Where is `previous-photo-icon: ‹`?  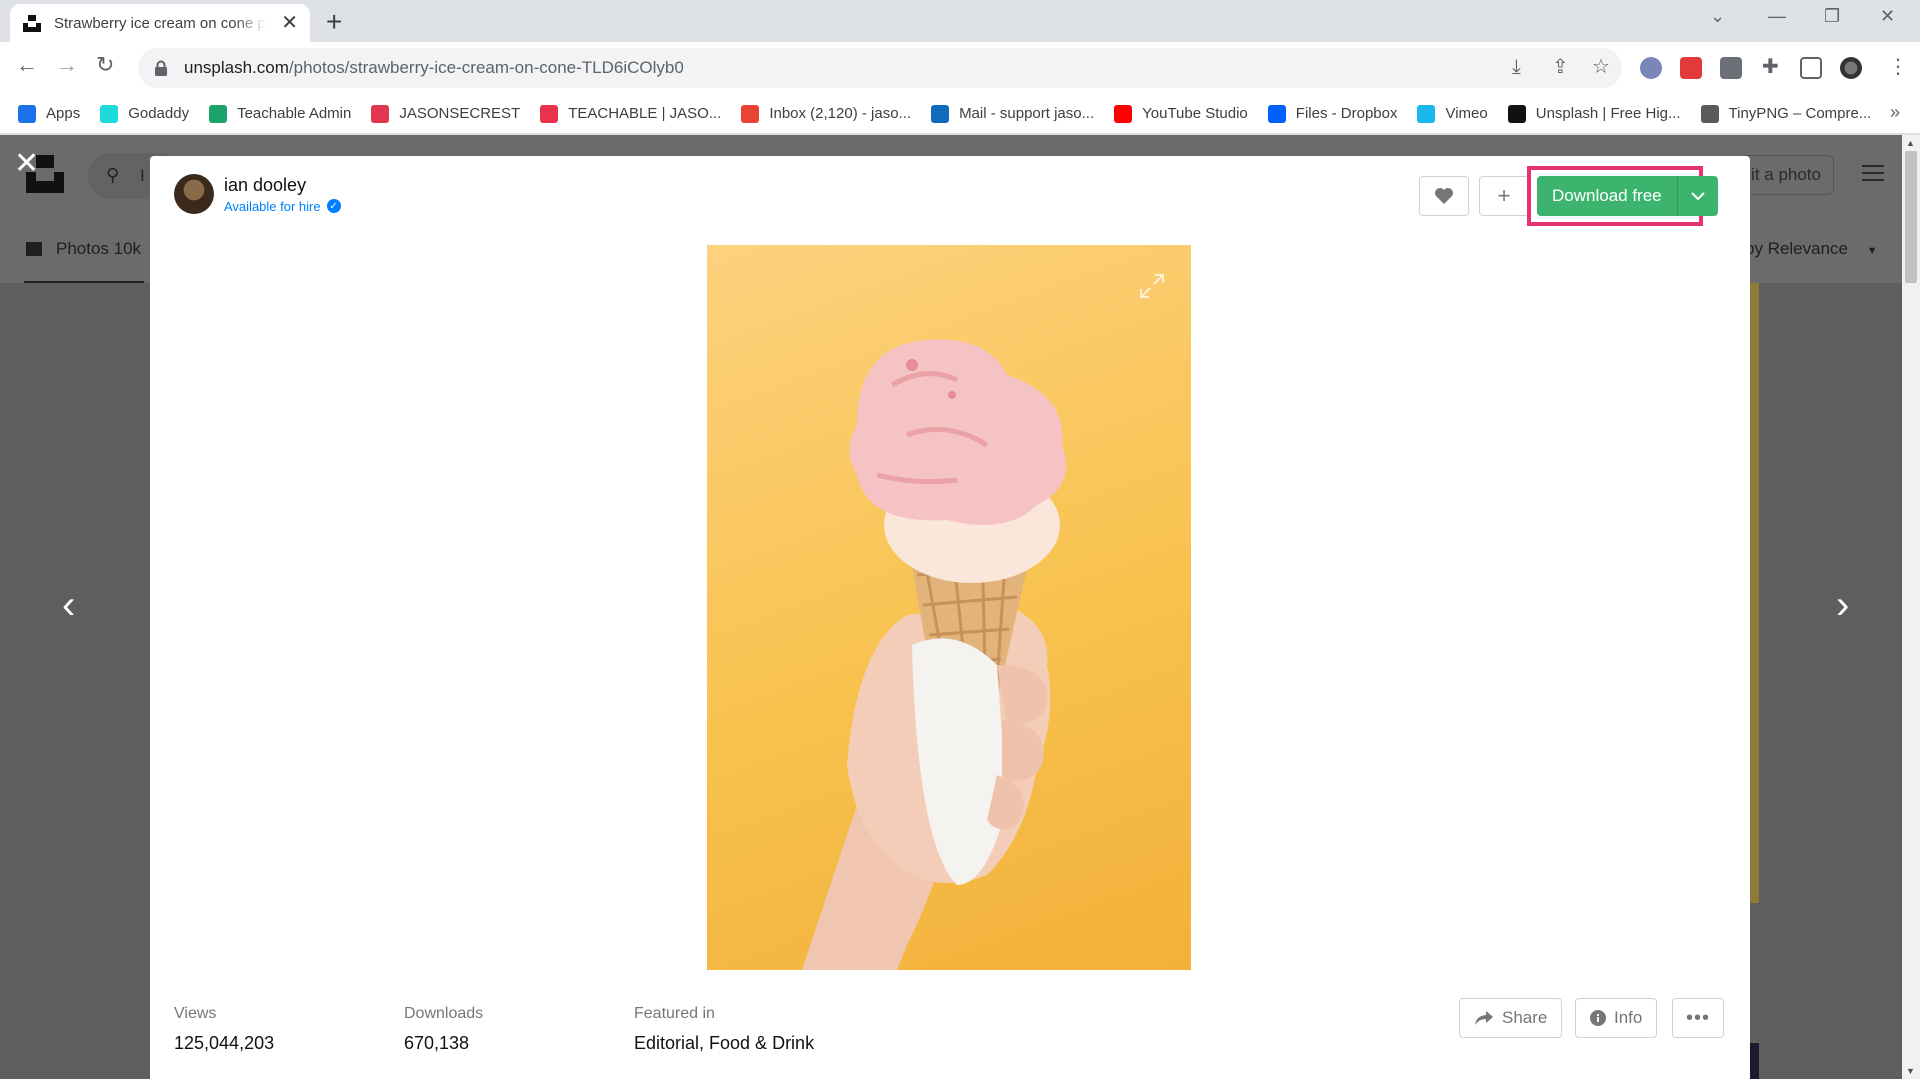 previous-photo-icon: ‹ is located at coordinates (68, 605).